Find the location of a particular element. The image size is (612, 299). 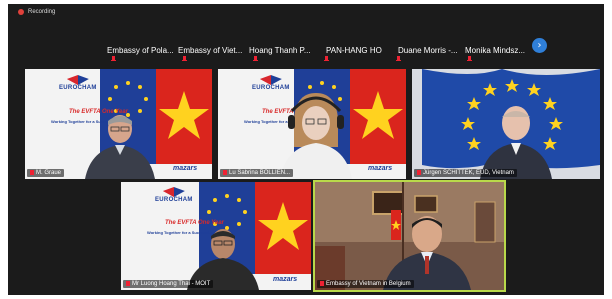

next-page-button: › is located at coordinates (539, 45).